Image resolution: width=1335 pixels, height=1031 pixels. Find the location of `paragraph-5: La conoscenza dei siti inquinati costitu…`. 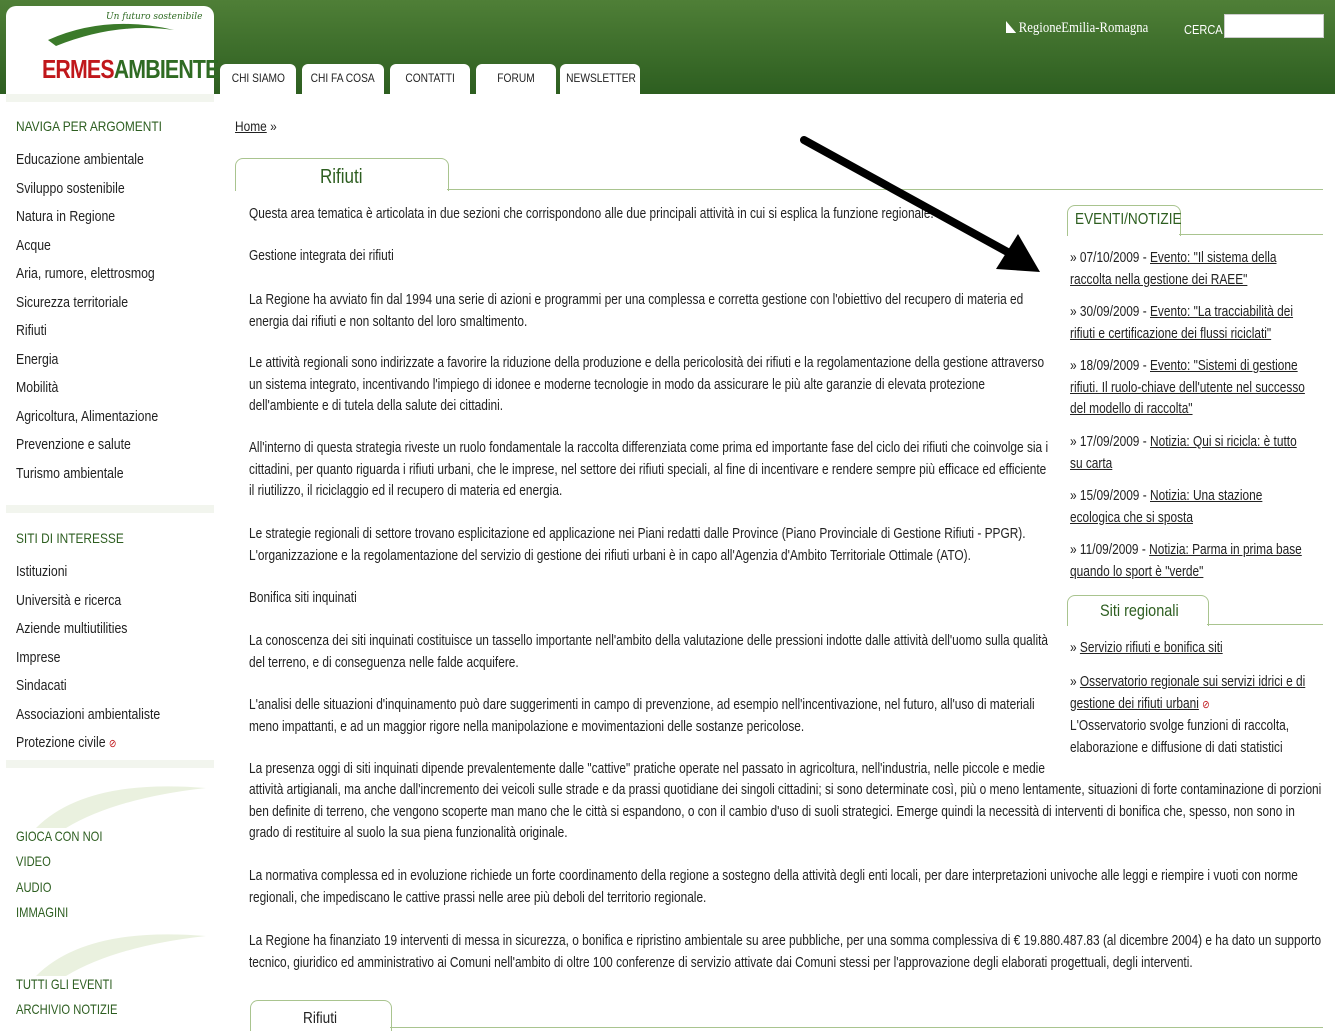

paragraph-5: La conoscenza dei siti inquinati costitu… is located at coordinates (649, 652).